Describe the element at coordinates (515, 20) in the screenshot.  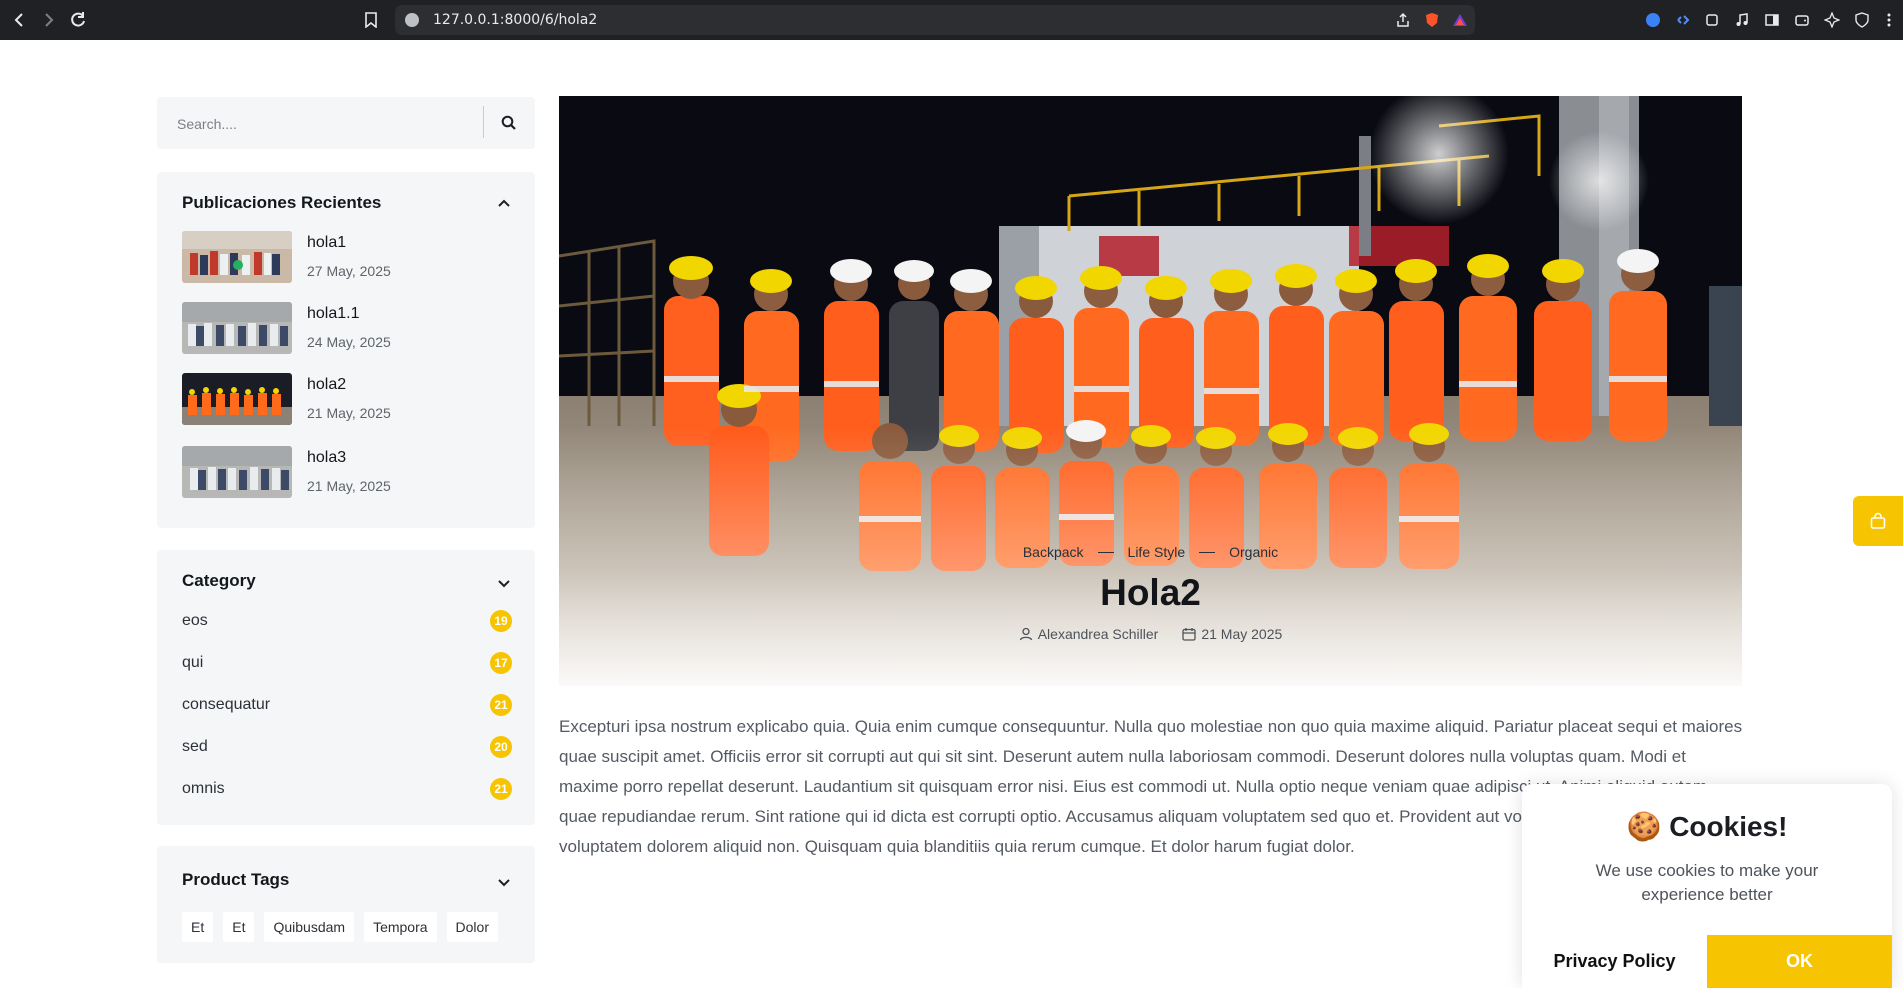
I see `url-text: 127.0.0.1:8000/6/hola2` at that location.